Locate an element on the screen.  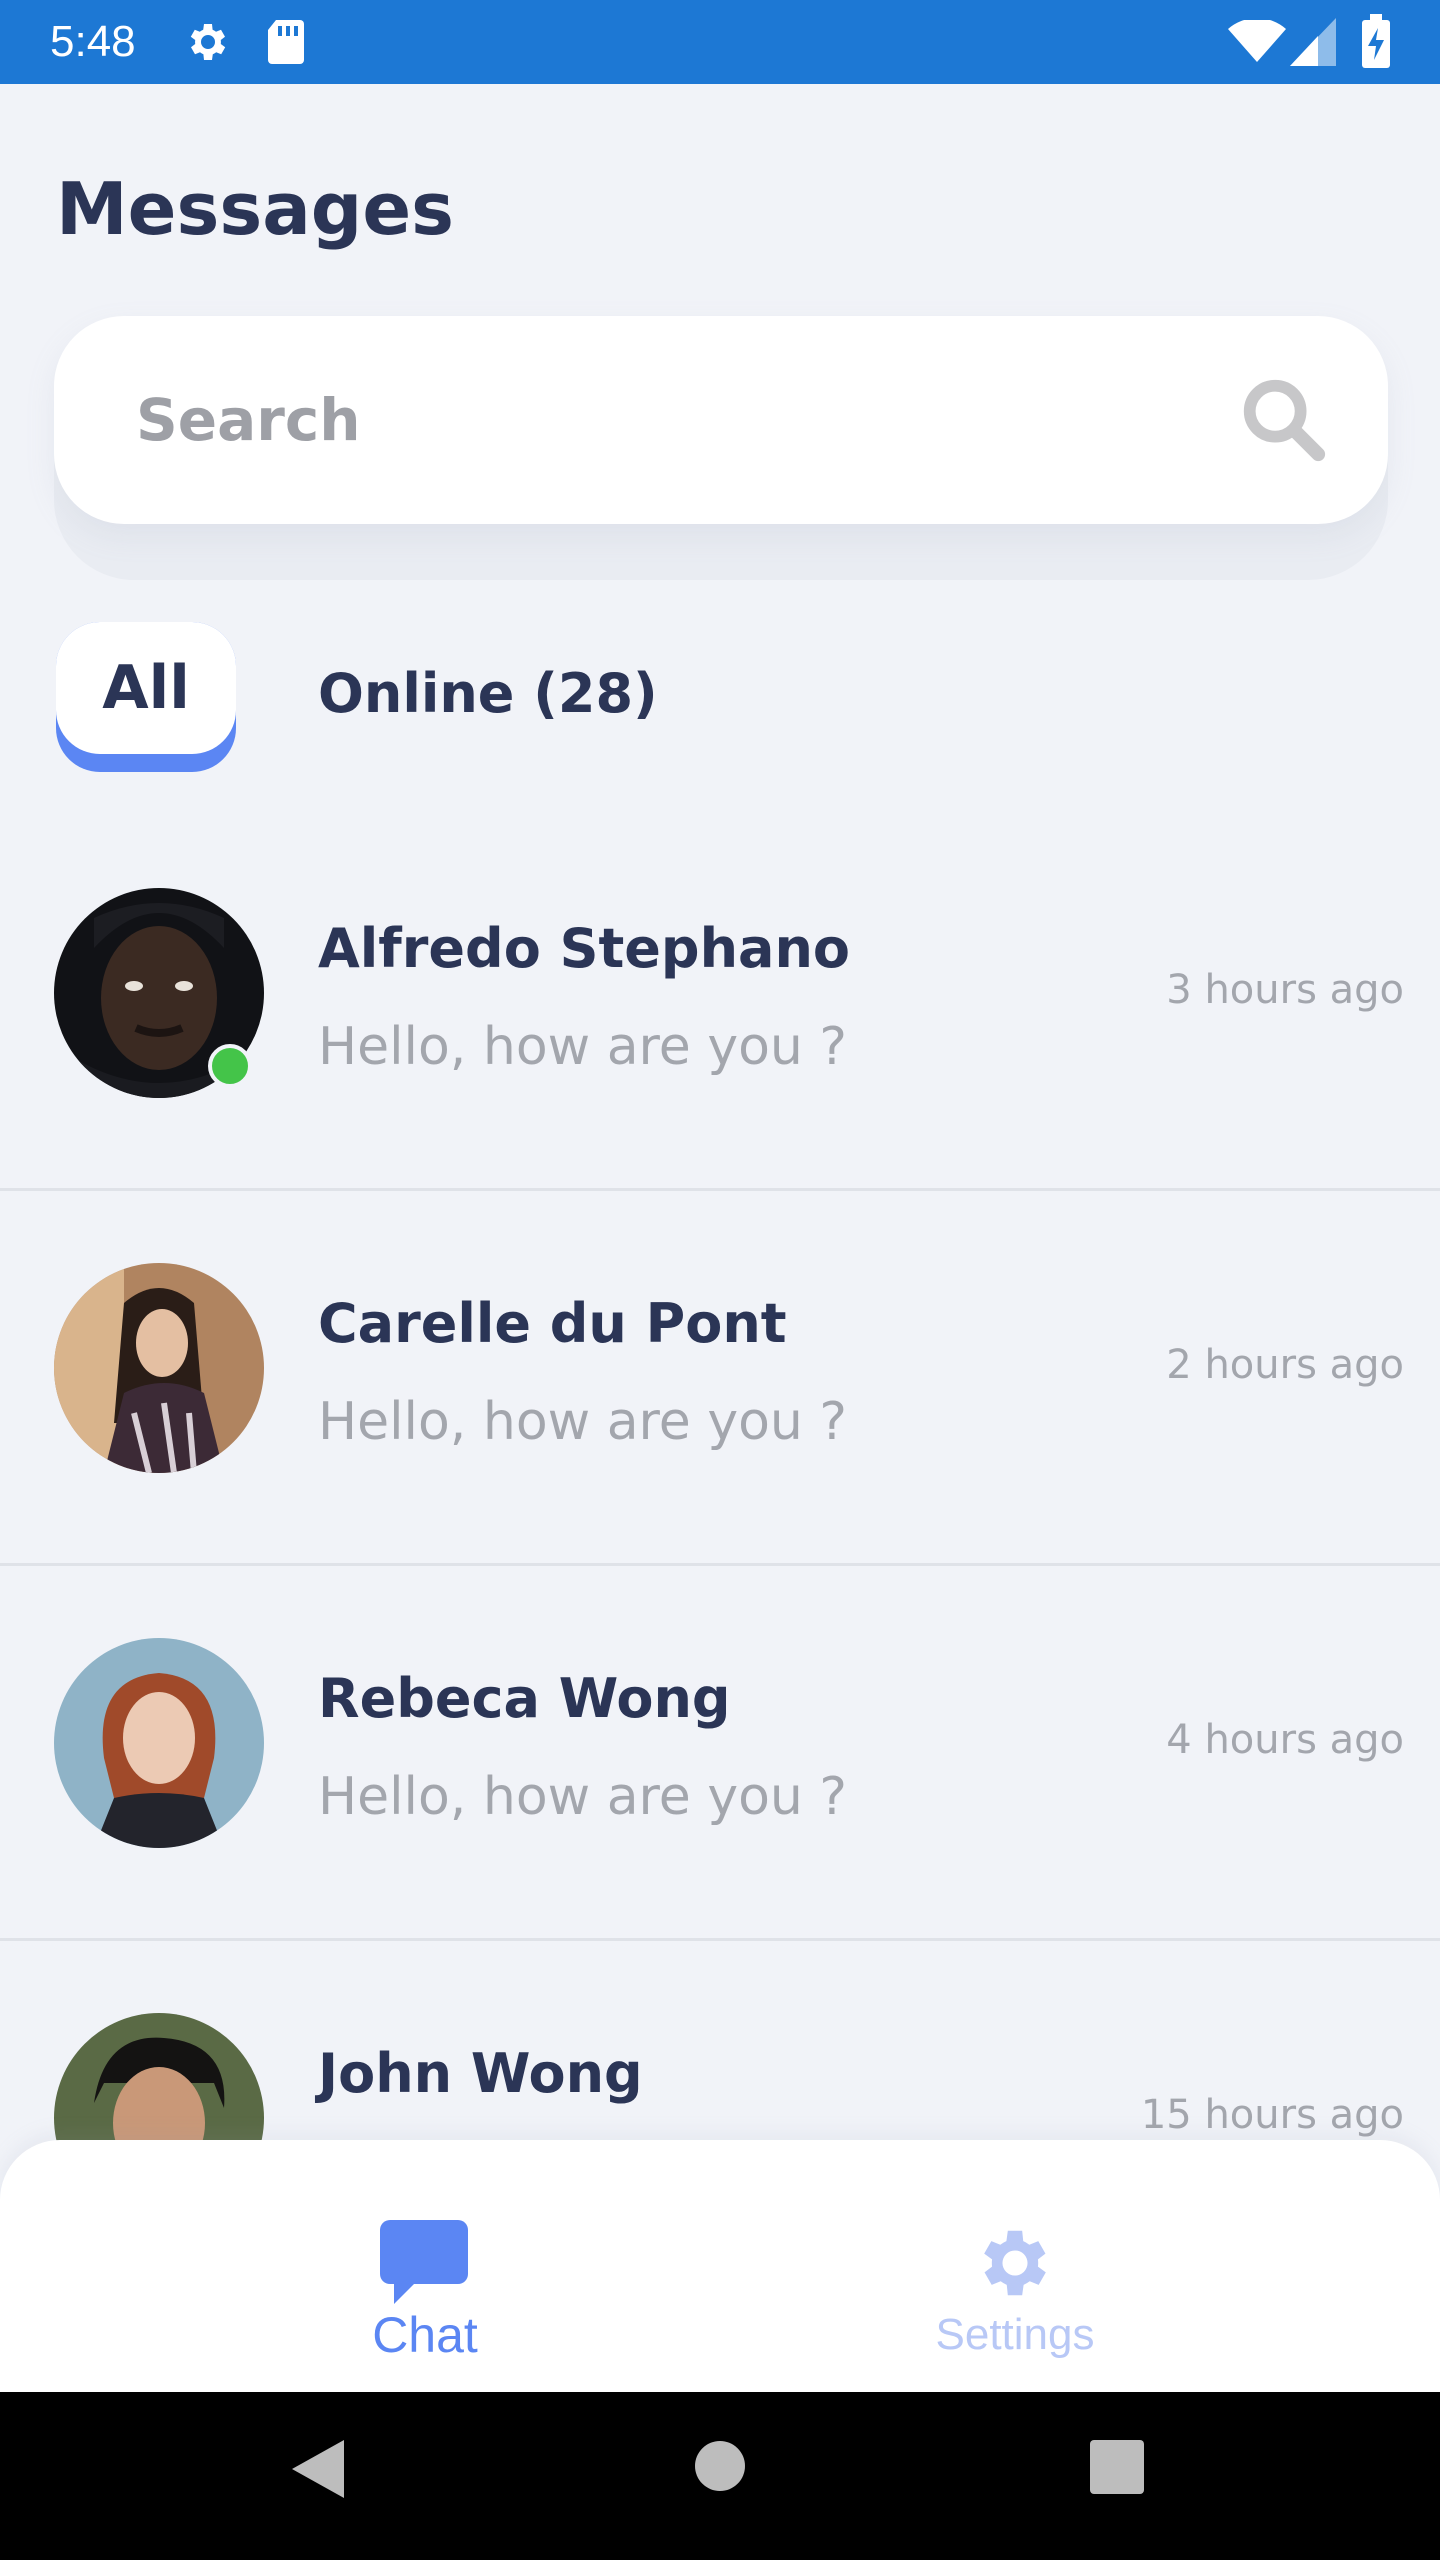
bottom-nav: Chat Settings is located at coordinates (720, 2266).